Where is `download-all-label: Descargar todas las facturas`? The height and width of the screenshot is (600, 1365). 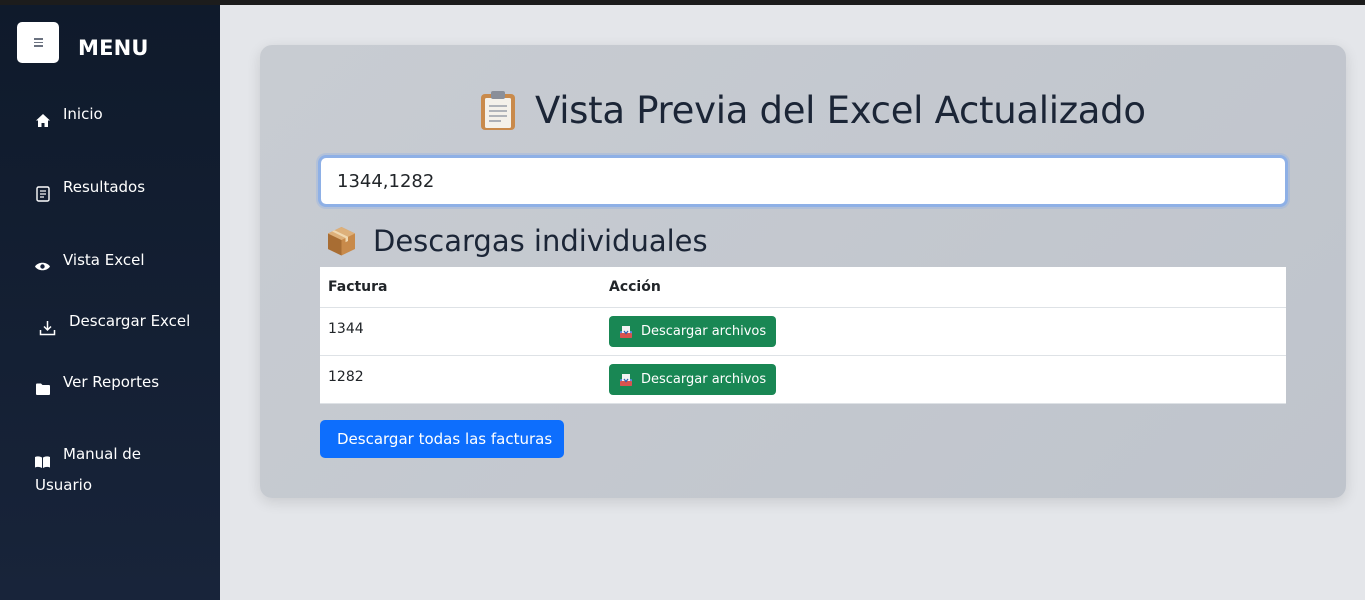
download-all-label: Descargar todas las facturas is located at coordinates (445, 439).